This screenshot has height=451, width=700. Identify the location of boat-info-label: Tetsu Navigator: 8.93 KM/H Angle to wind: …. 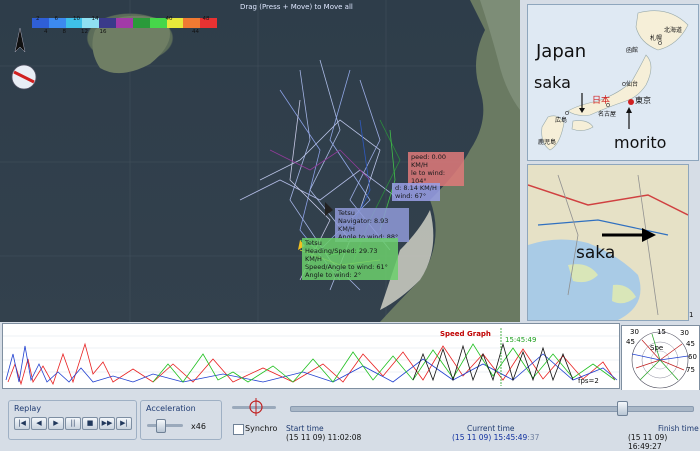
(372, 225).